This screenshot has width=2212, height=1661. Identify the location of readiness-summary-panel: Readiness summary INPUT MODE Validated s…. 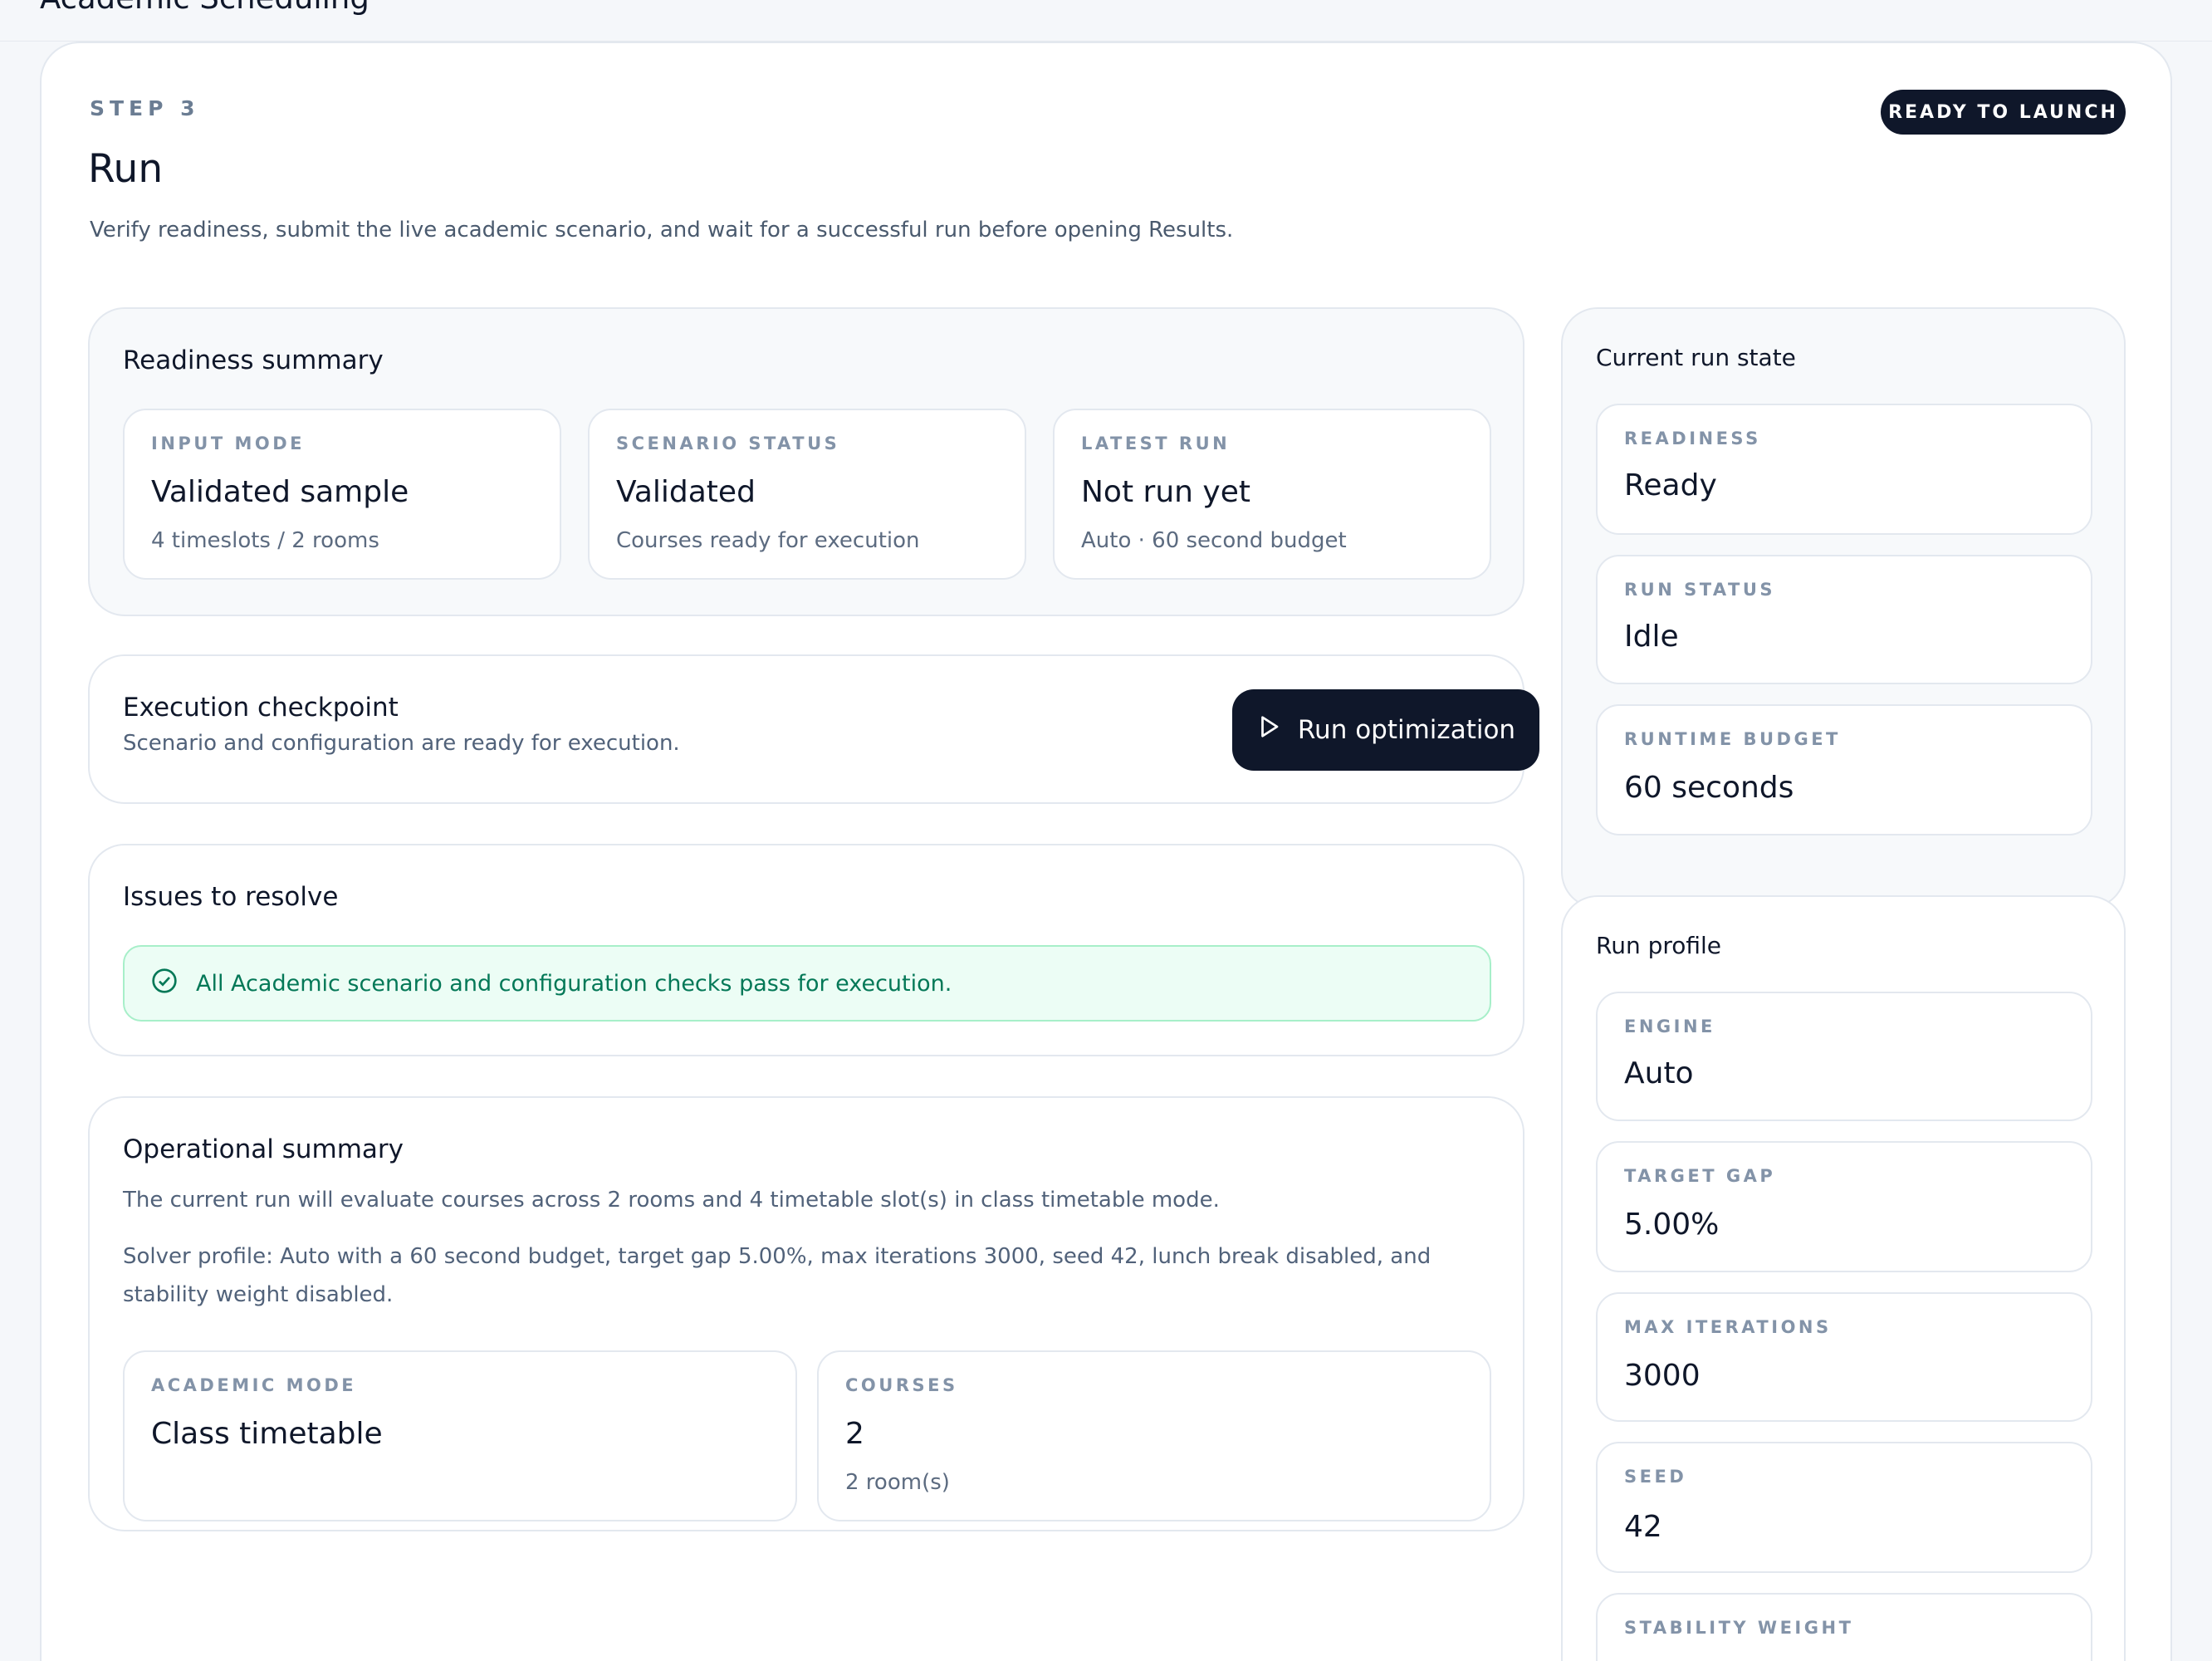
(806, 461).